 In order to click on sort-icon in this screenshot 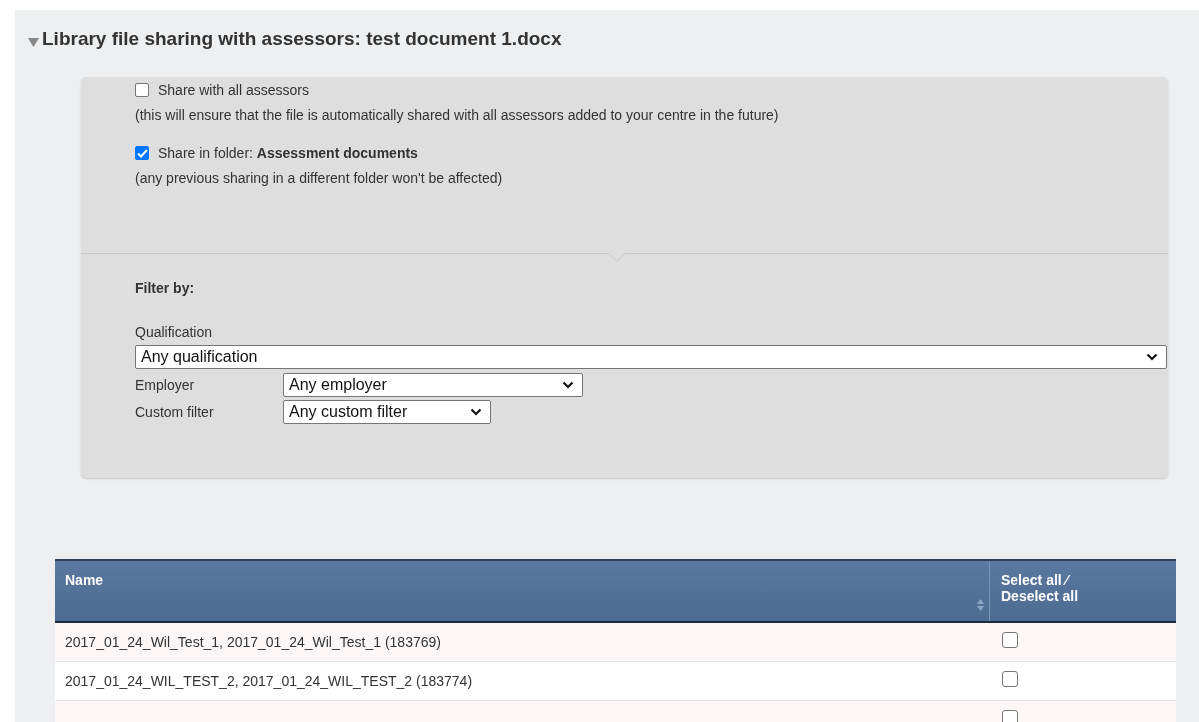, I will do `click(980, 605)`.